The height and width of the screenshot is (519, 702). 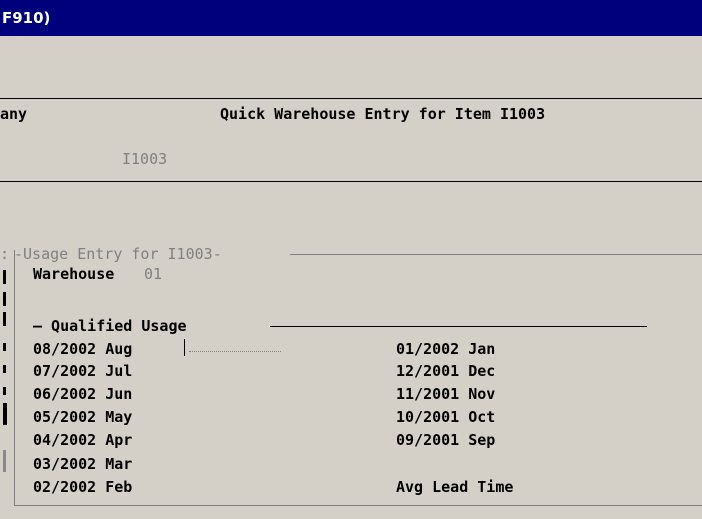 I want to click on panel-title: -Usage Entry for I1003-, so click(x=118, y=254).